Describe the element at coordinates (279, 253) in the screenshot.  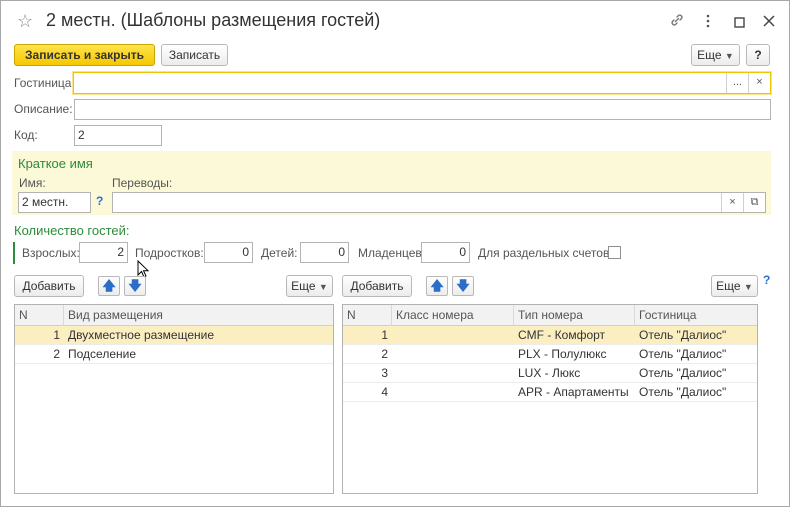
I see `children-label: Детей:` at that location.